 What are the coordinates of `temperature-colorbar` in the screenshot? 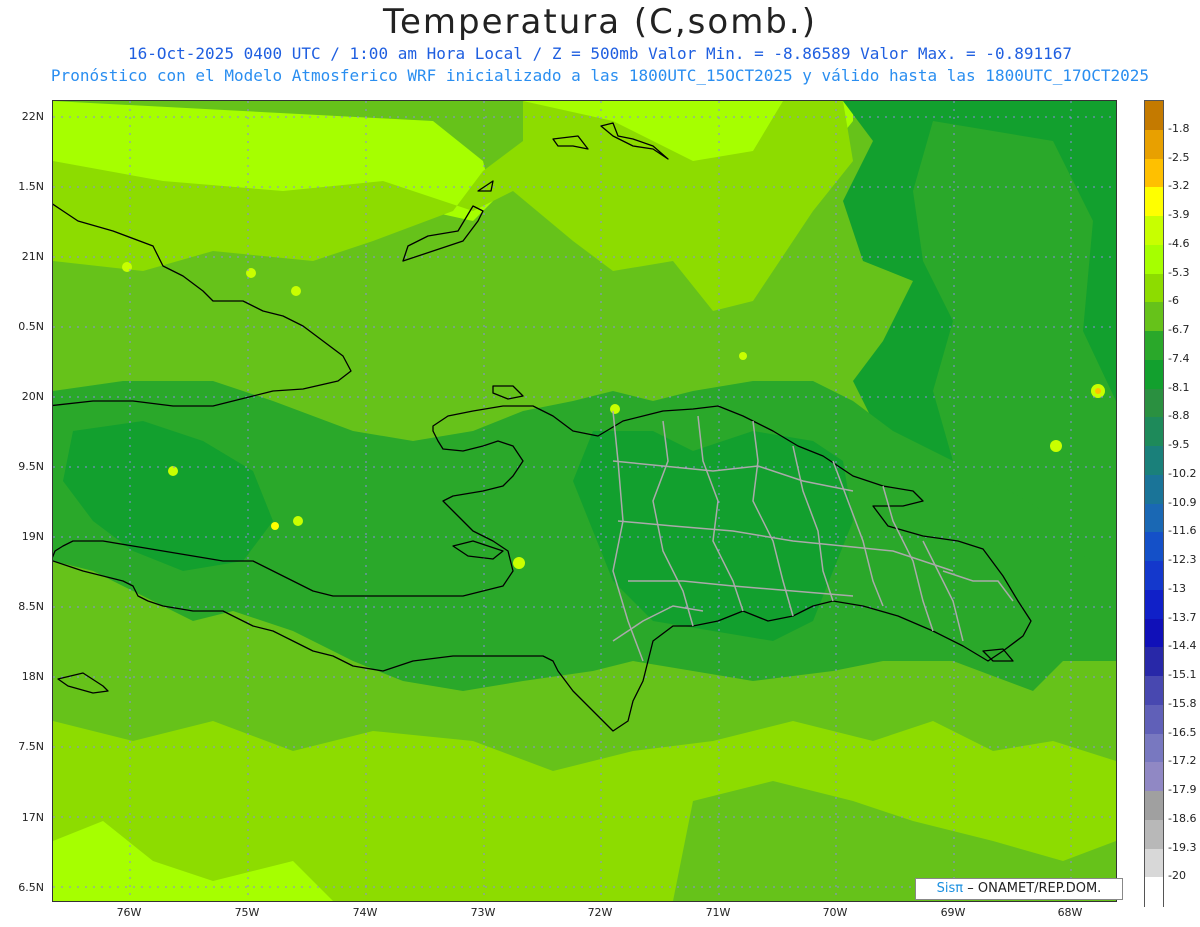 It's located at (1154, 503).